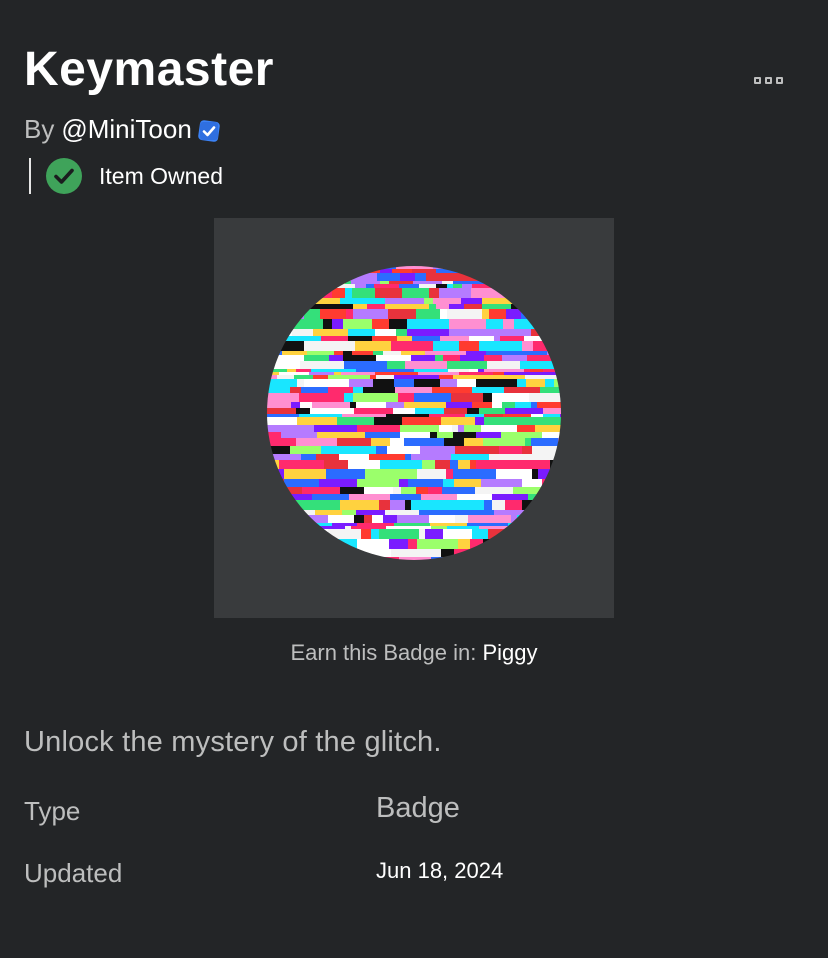 The image size is (828, 958). I want to click on creator-line: By @MiniToon, so click(122, 129).